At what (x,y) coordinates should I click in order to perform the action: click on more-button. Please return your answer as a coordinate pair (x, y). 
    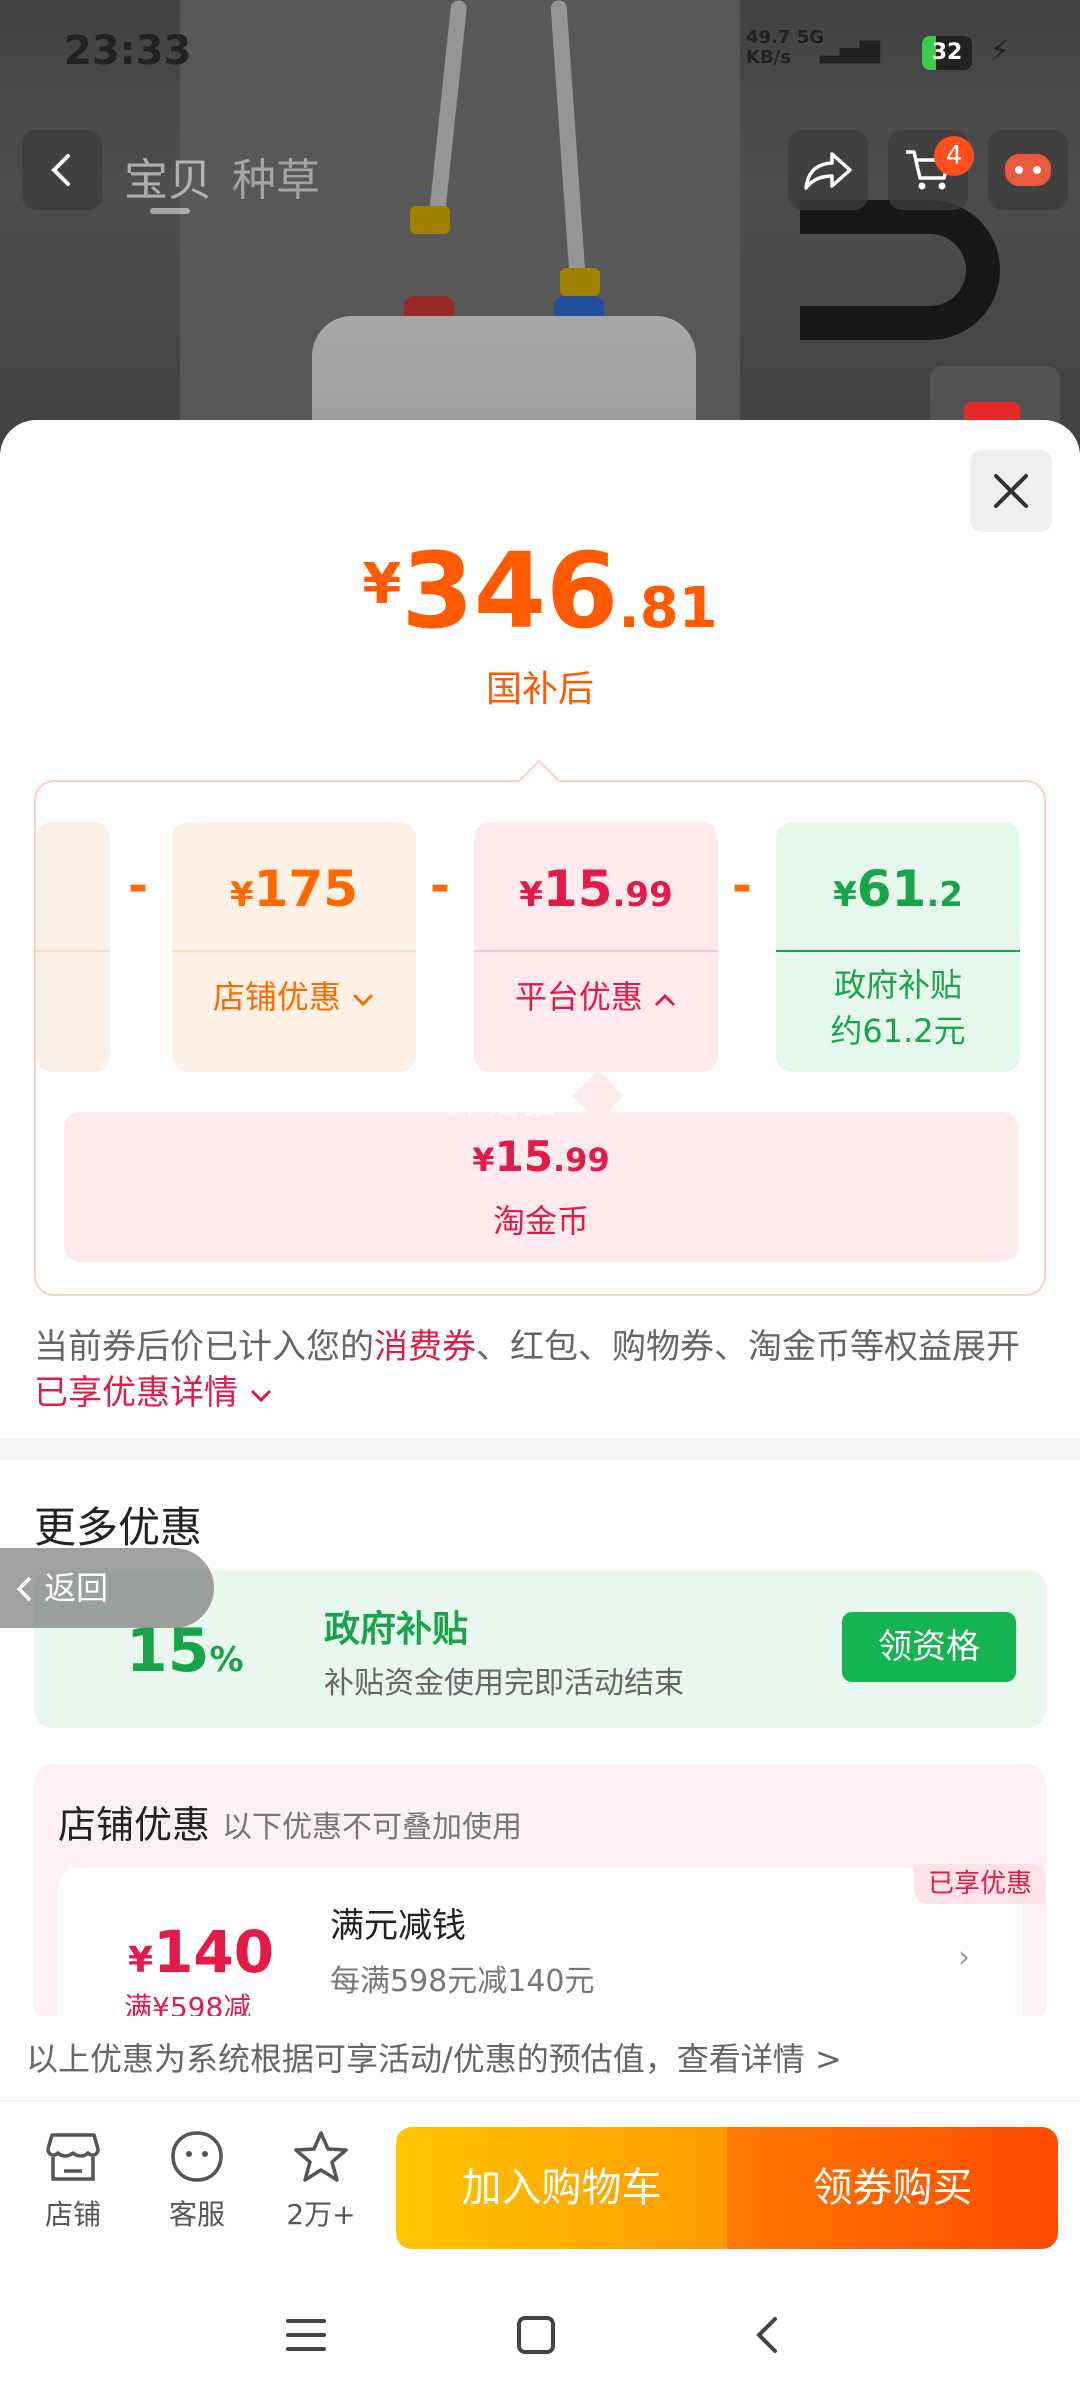
    Looking at the image, I should click on (1028, 170).